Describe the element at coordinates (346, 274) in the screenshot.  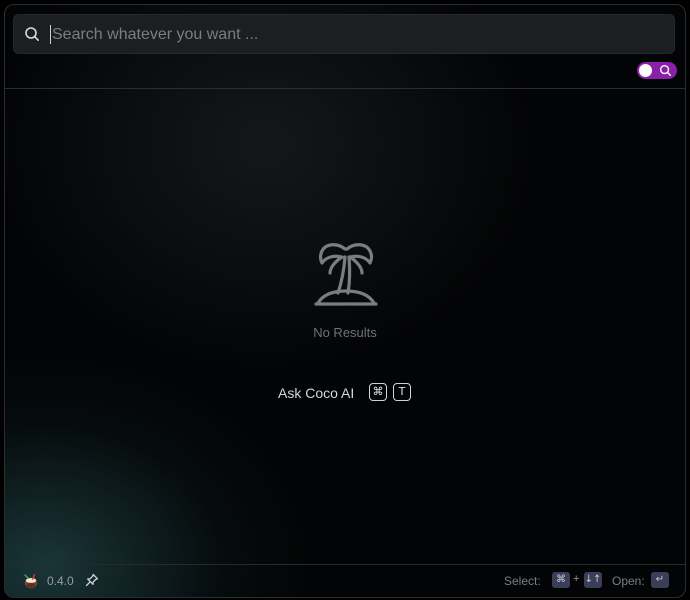
I see `palm-island-icon` at that location.